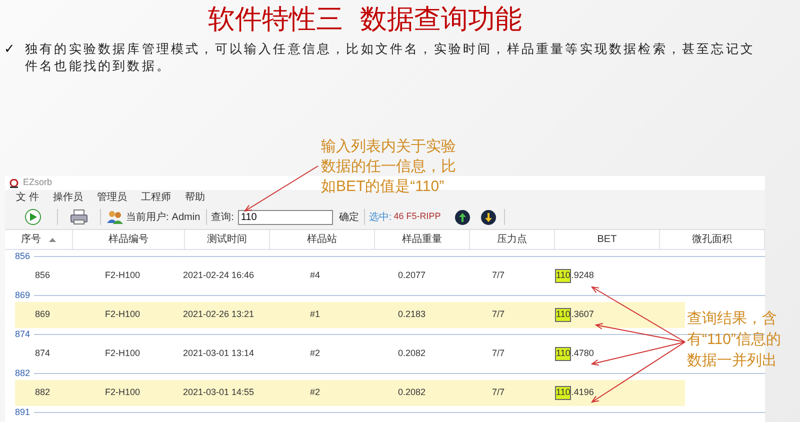 The width and height of the screenshot is (800, 422). I want to click on menu-item: 工程师, so click(155, 197).